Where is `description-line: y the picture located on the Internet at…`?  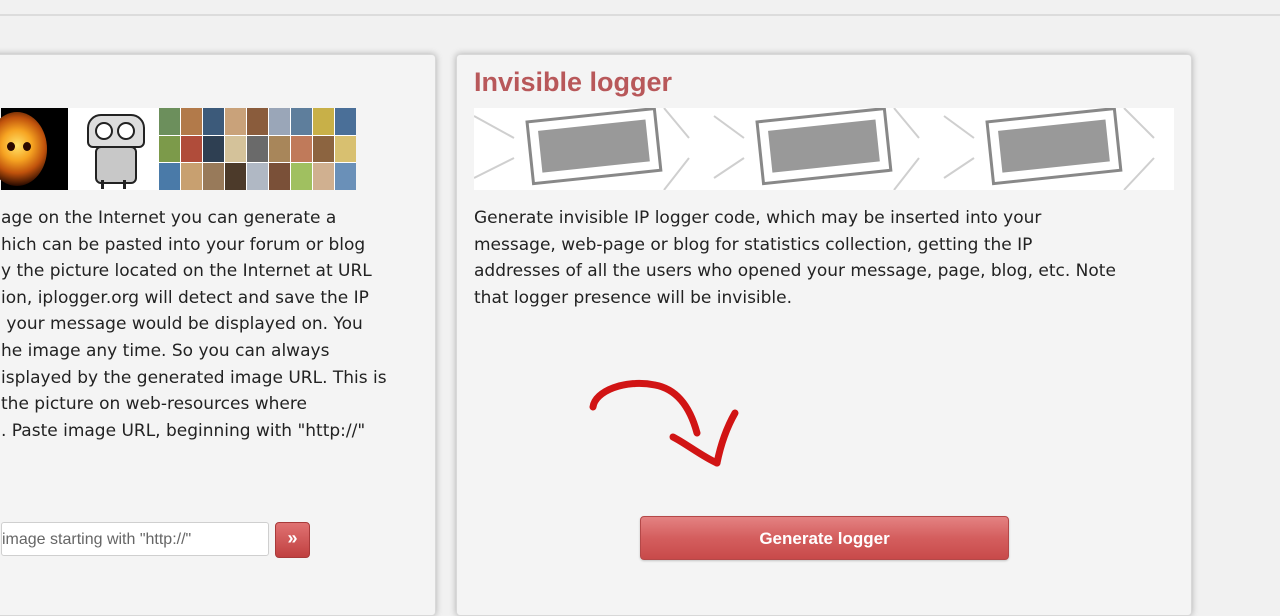
description-line: y the picture located on the Internet at… is located at coordinates (186, 271).